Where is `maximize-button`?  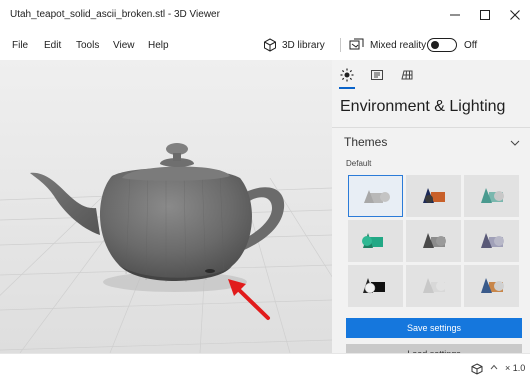 maximize-button is located at coordinates (485, 15).